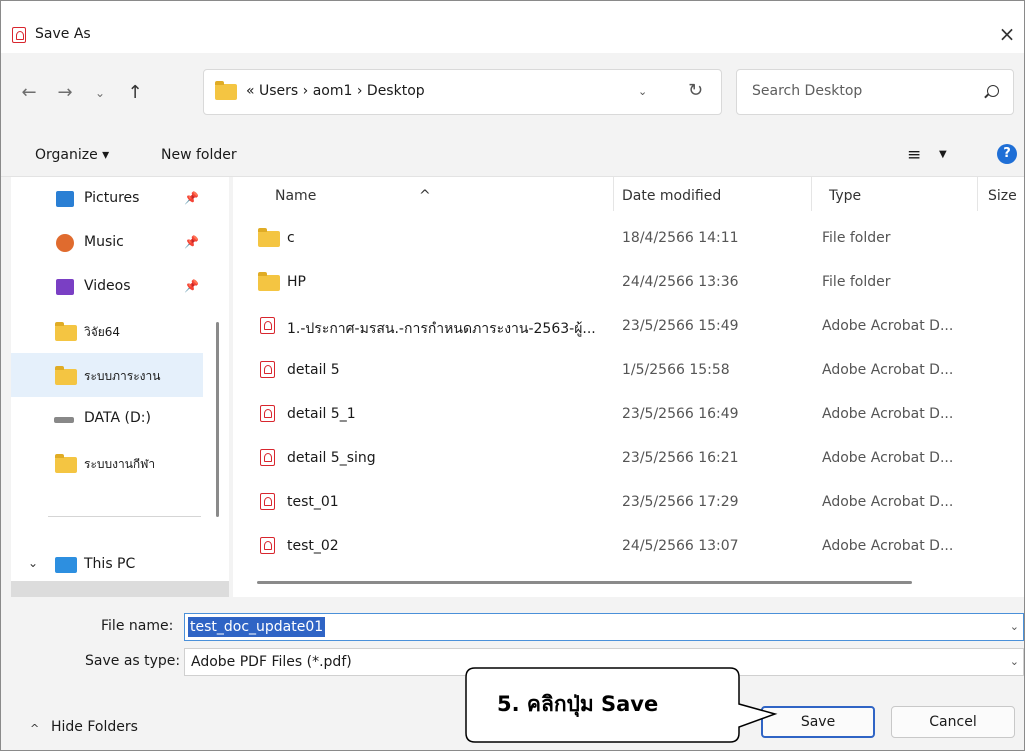 The height and width of the screenshot is (751, 1025). Describe the element at coordinates (19, 35) in the screenshot. I see `pdf-app-icon` at that location.